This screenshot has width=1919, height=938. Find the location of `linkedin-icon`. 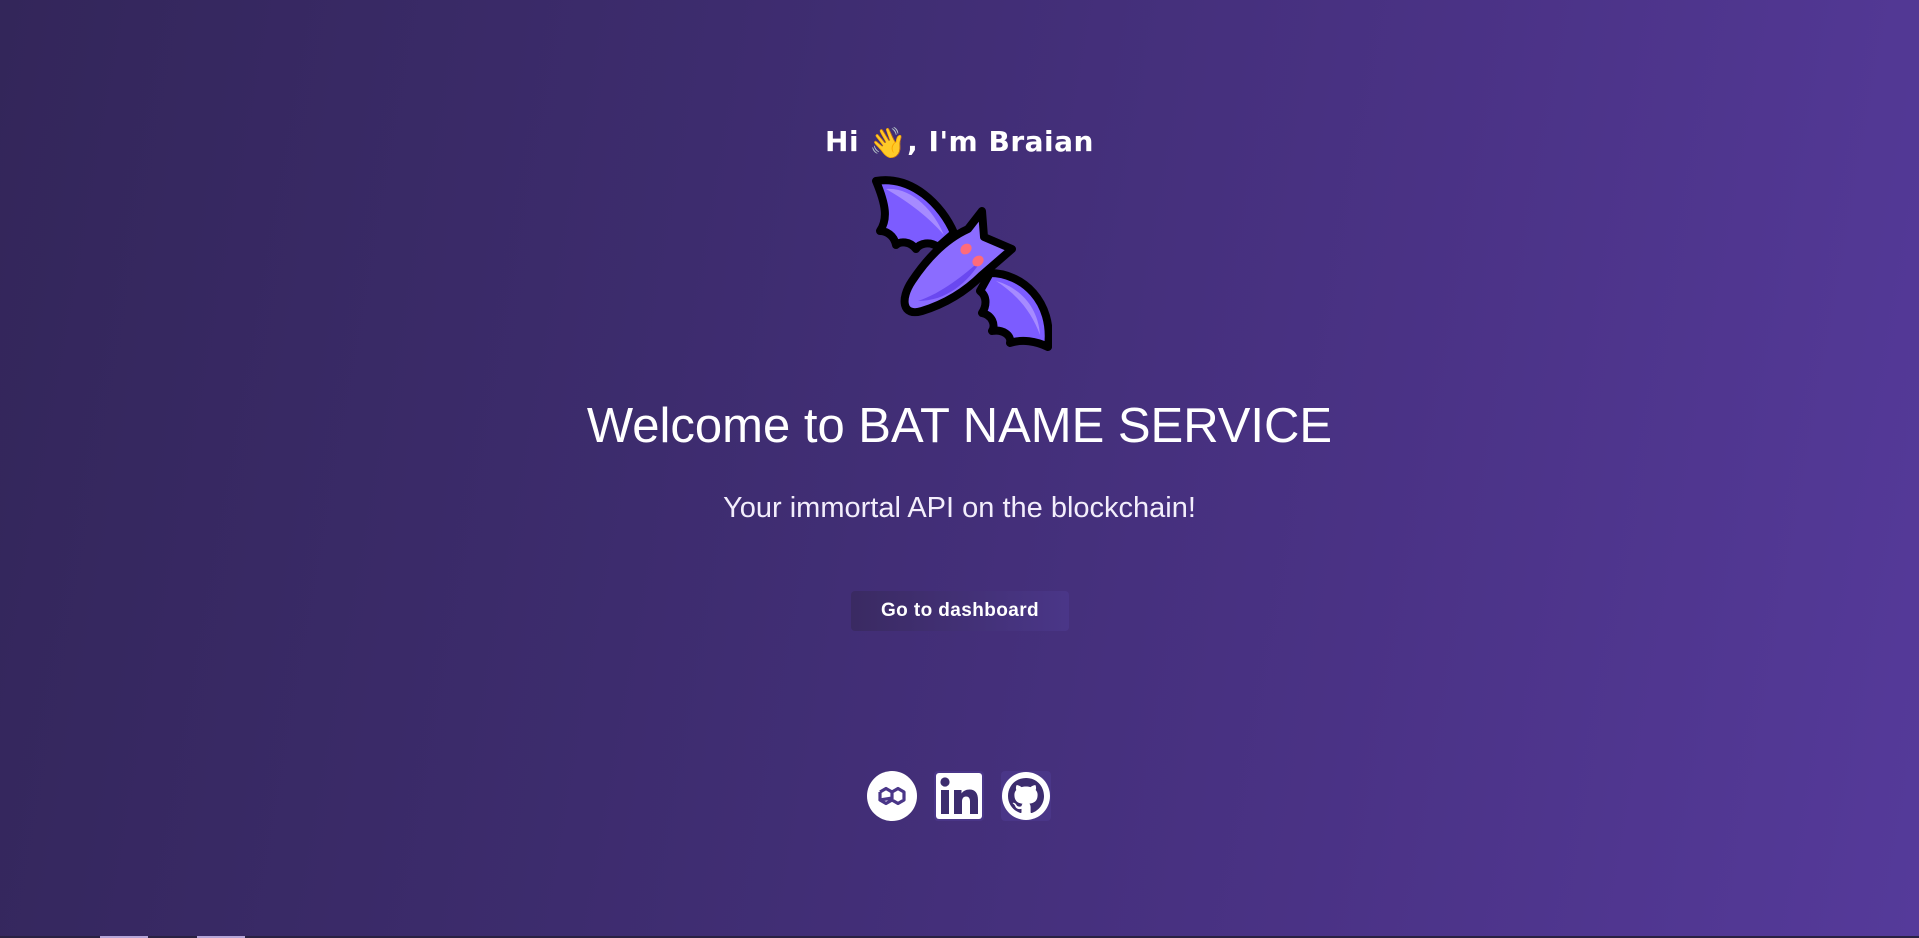

linkedin-icon is located at coordinates (959, 796).